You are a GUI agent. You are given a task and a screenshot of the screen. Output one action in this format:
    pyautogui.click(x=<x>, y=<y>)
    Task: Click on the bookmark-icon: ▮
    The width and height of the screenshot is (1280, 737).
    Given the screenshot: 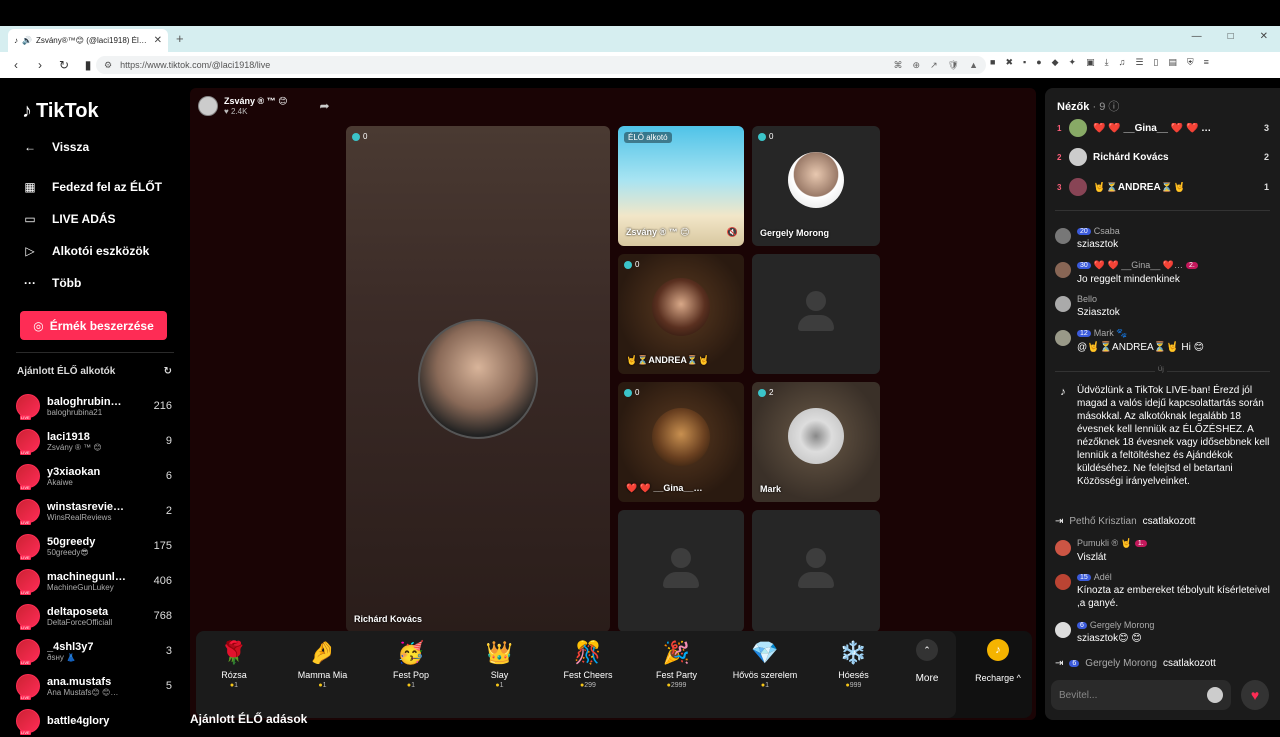 What is the action you would take?
    pyautogui.click(x=88, y=65)
    